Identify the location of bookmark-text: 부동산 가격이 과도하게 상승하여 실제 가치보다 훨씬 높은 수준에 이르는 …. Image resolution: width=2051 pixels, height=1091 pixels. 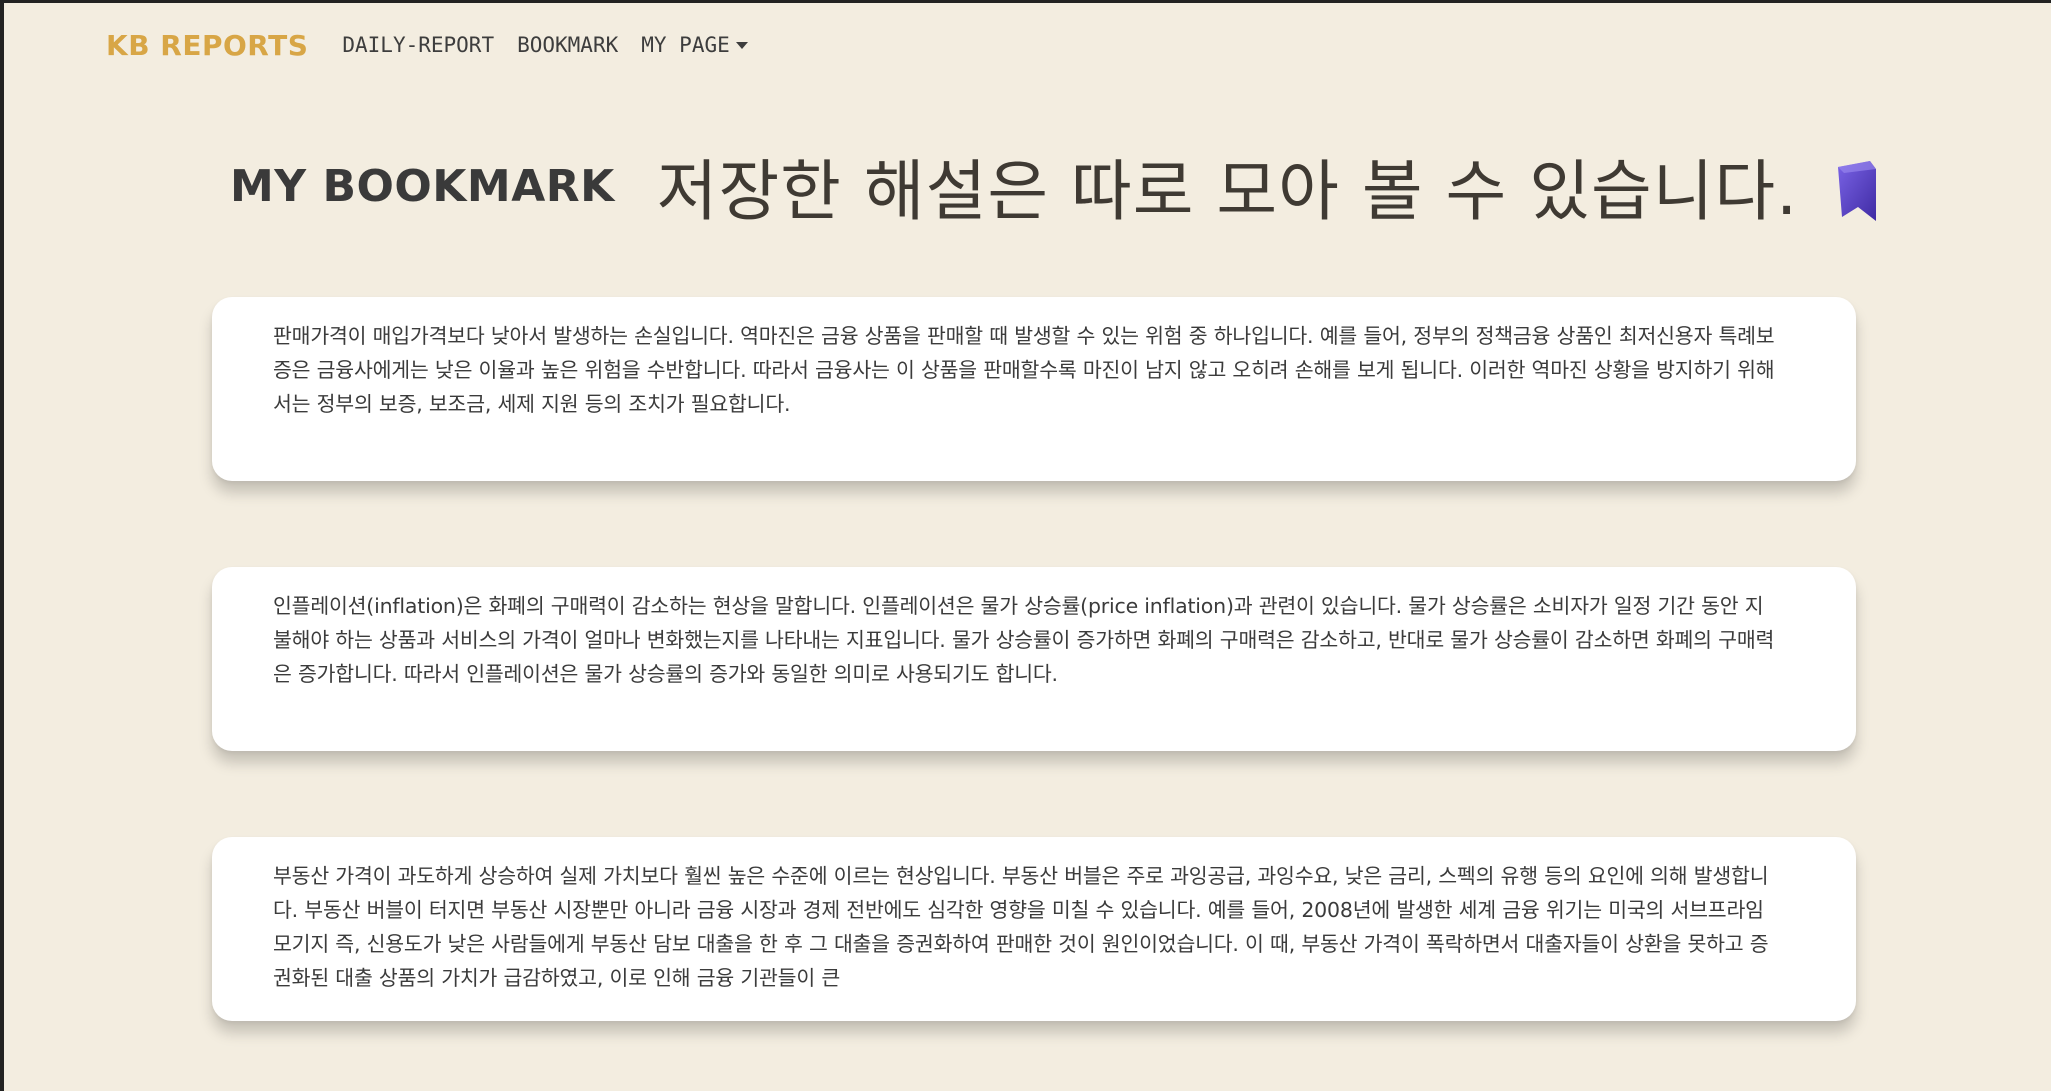
(1021, 927).